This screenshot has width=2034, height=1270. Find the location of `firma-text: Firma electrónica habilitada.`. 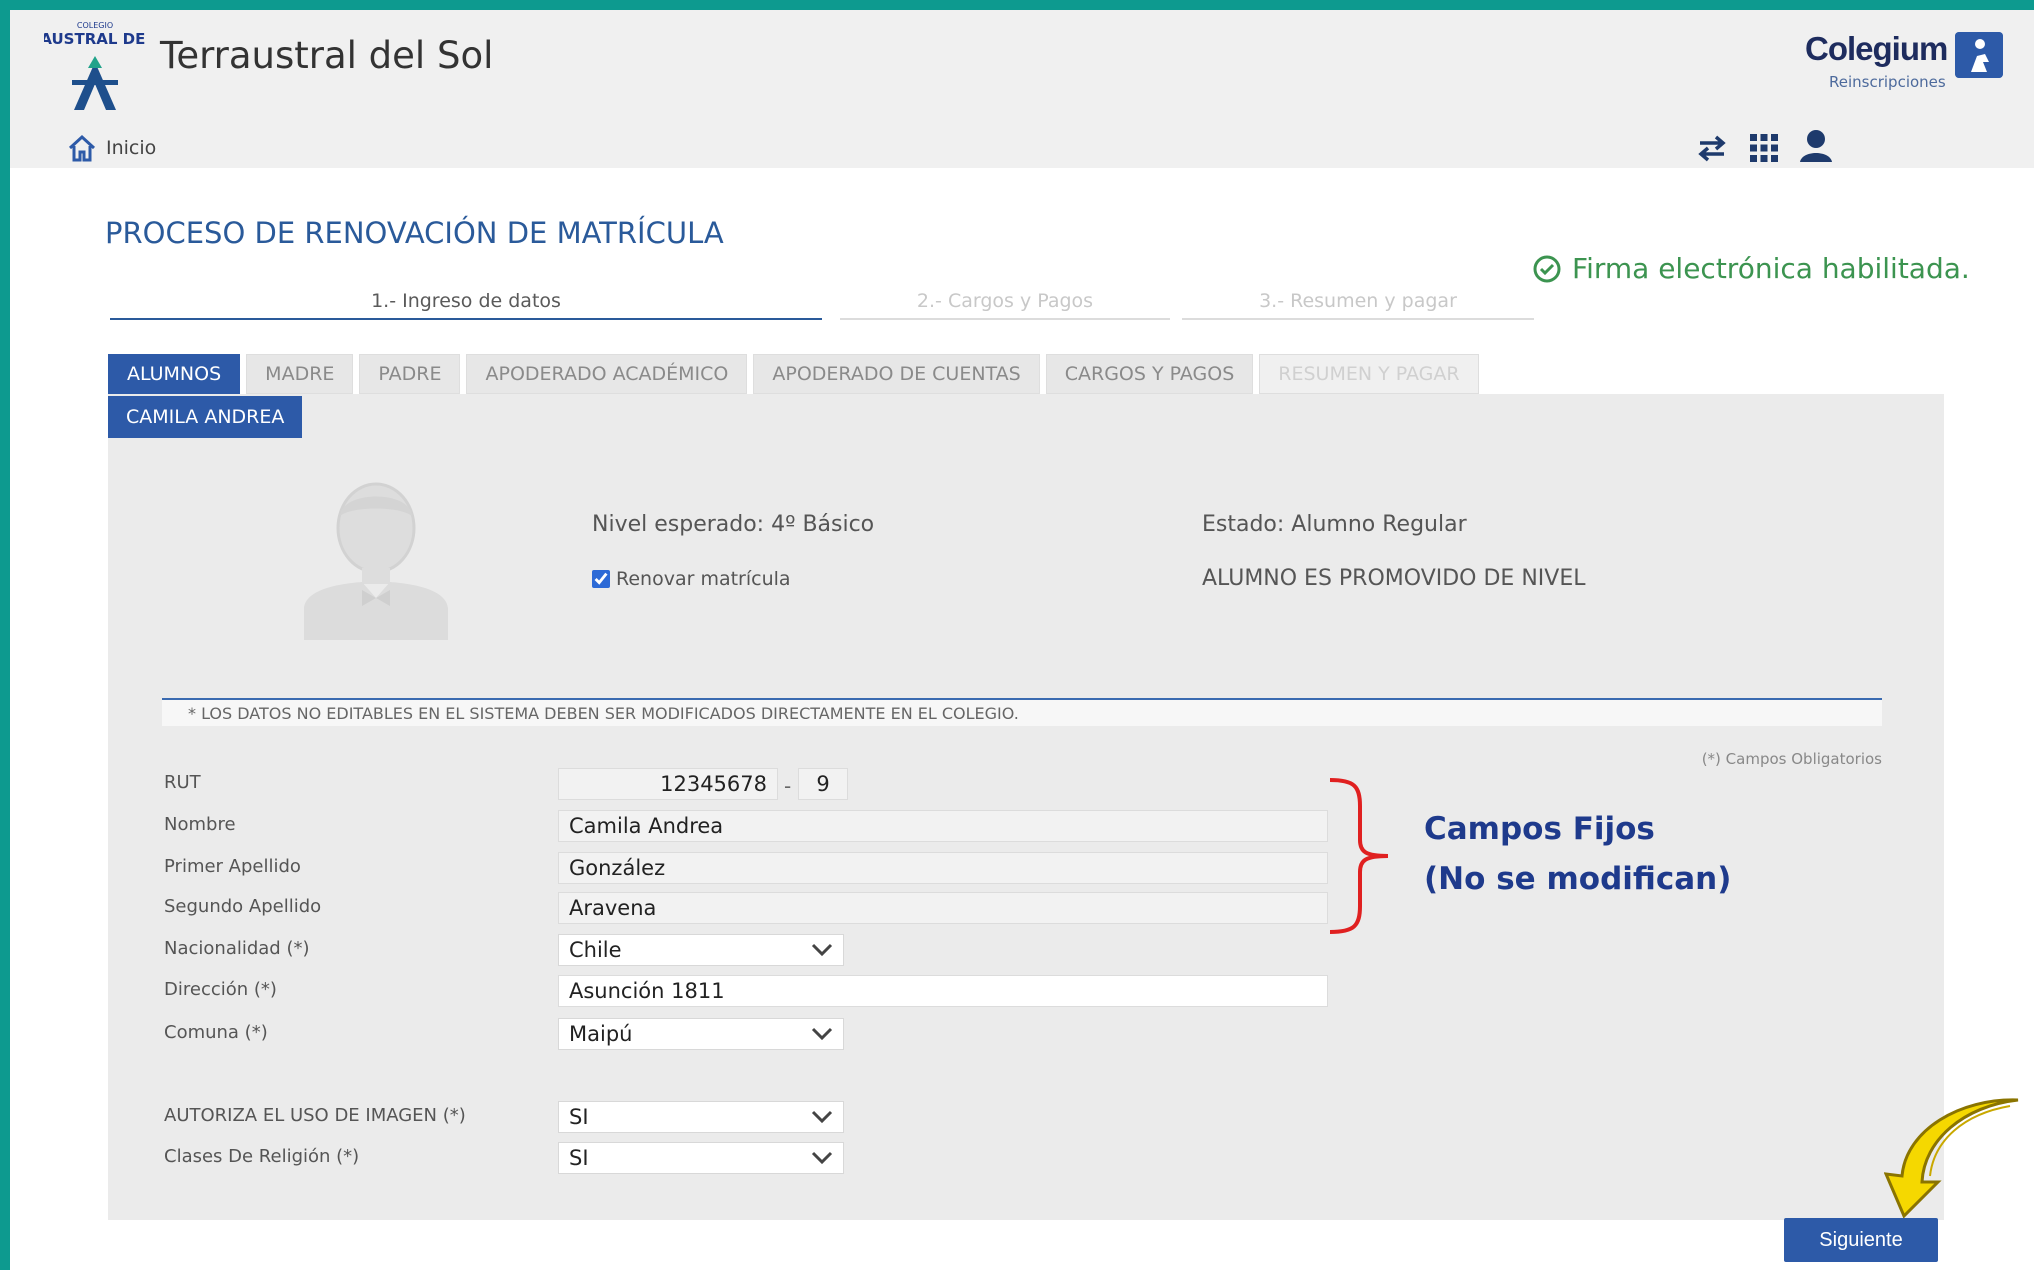

firma-text: Firma electrónica habilitada. is located at coordinates (1771, 268).